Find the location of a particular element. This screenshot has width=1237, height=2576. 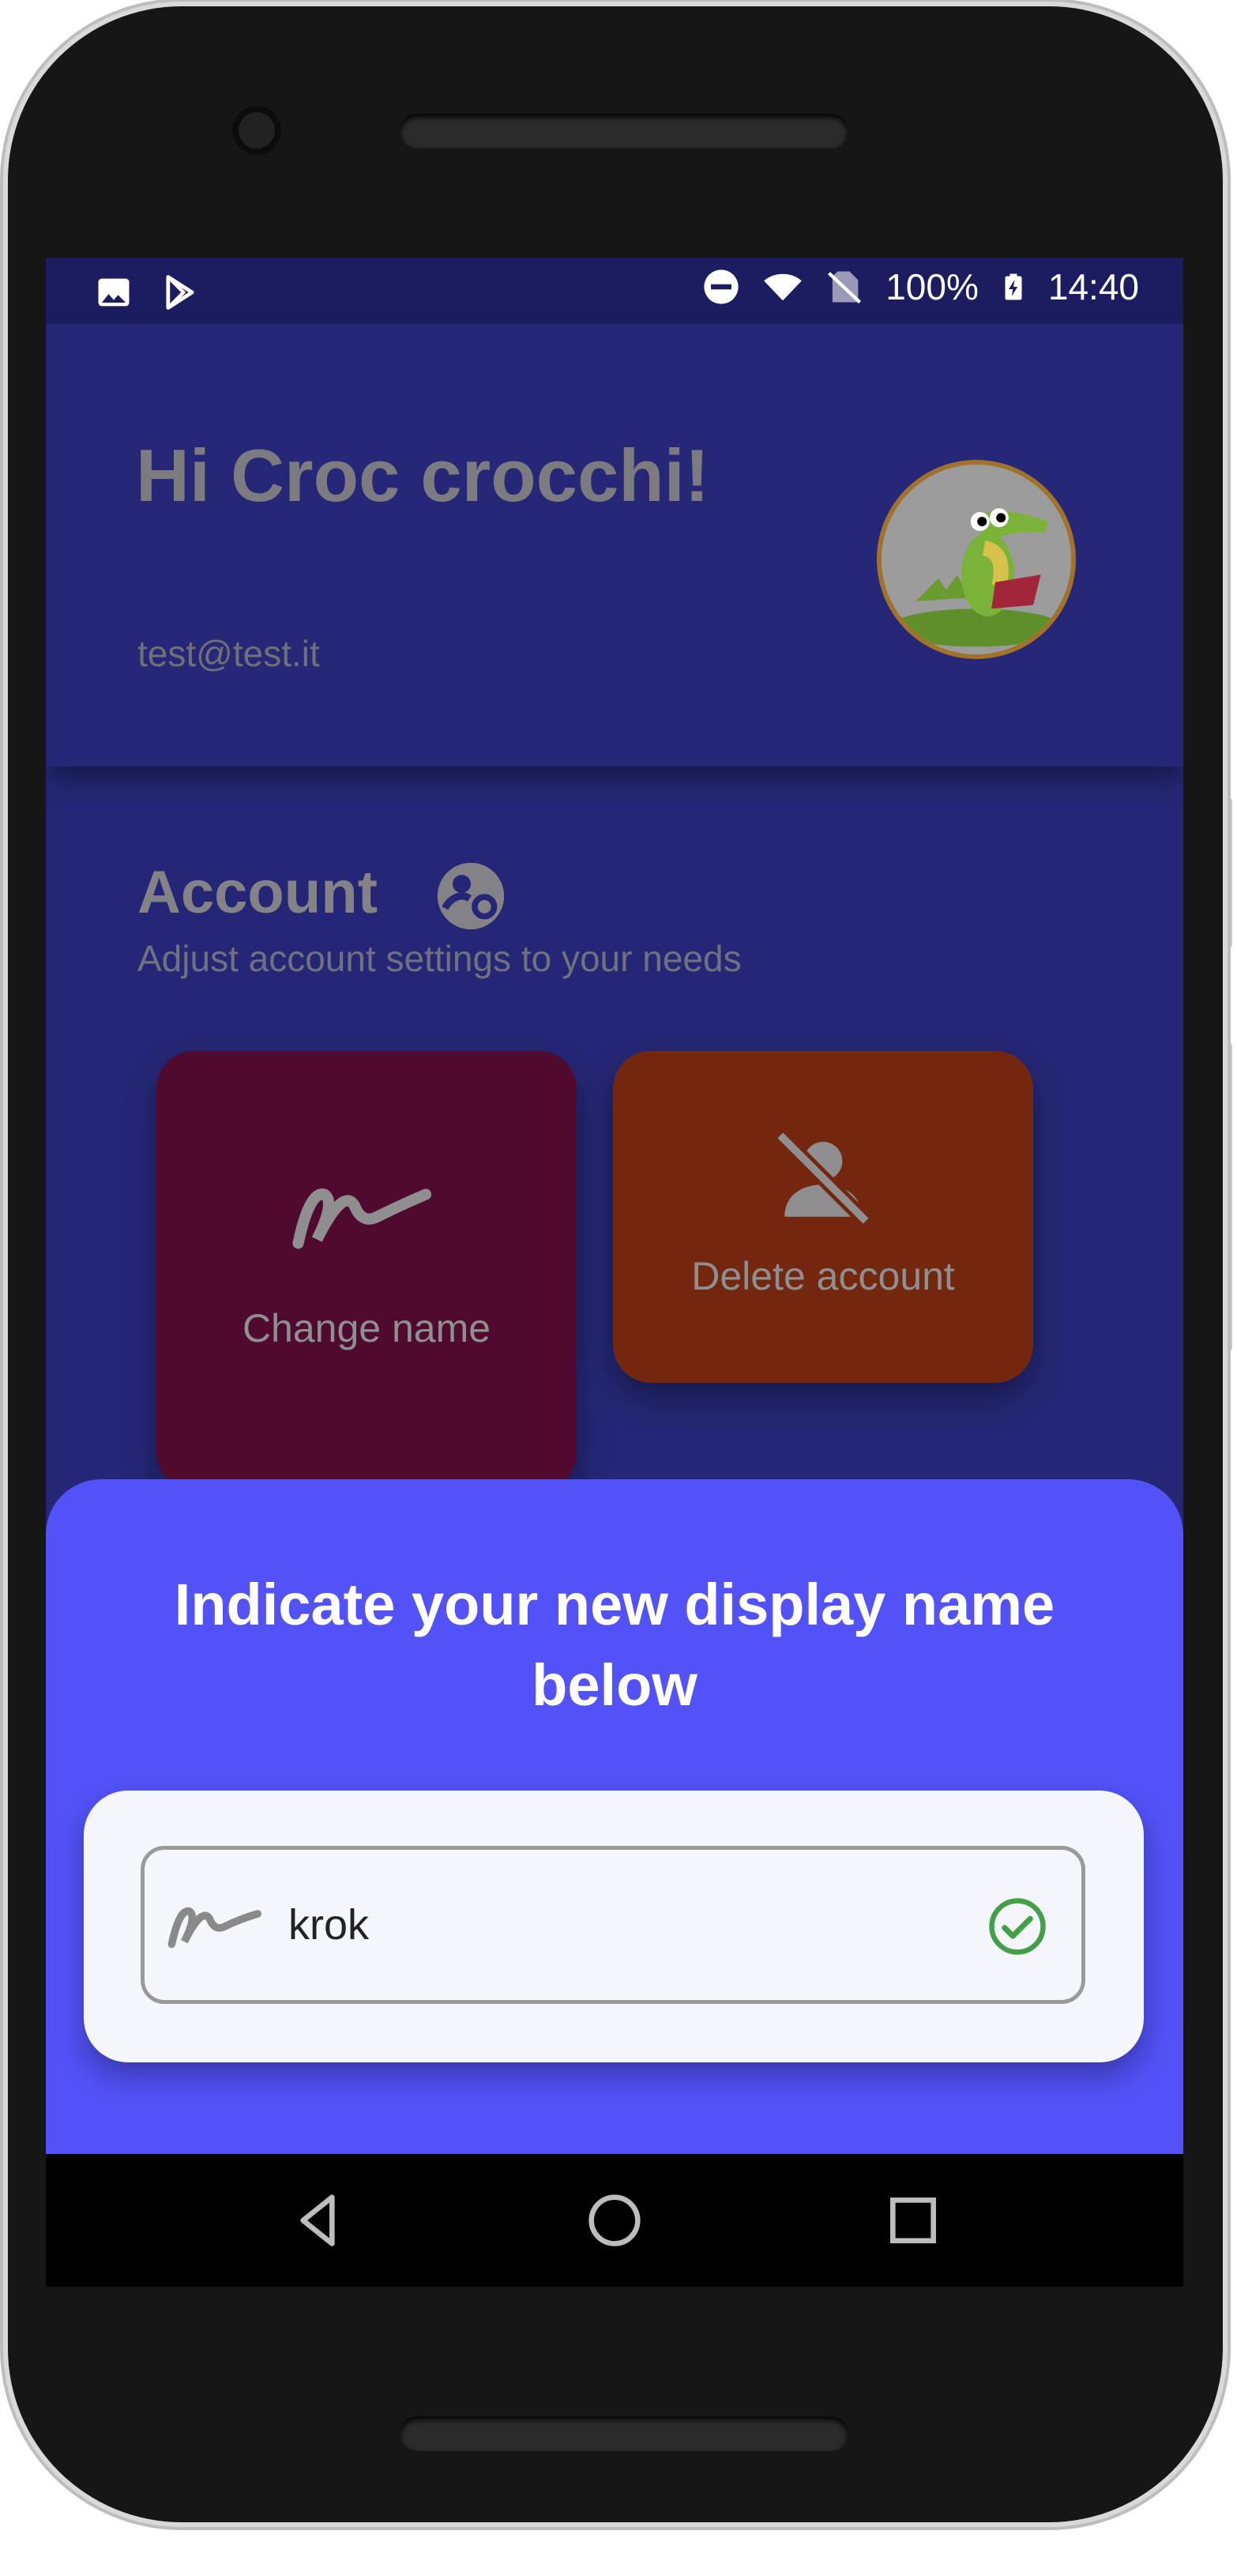

volume-button is located at coordinates (1229, 1197).